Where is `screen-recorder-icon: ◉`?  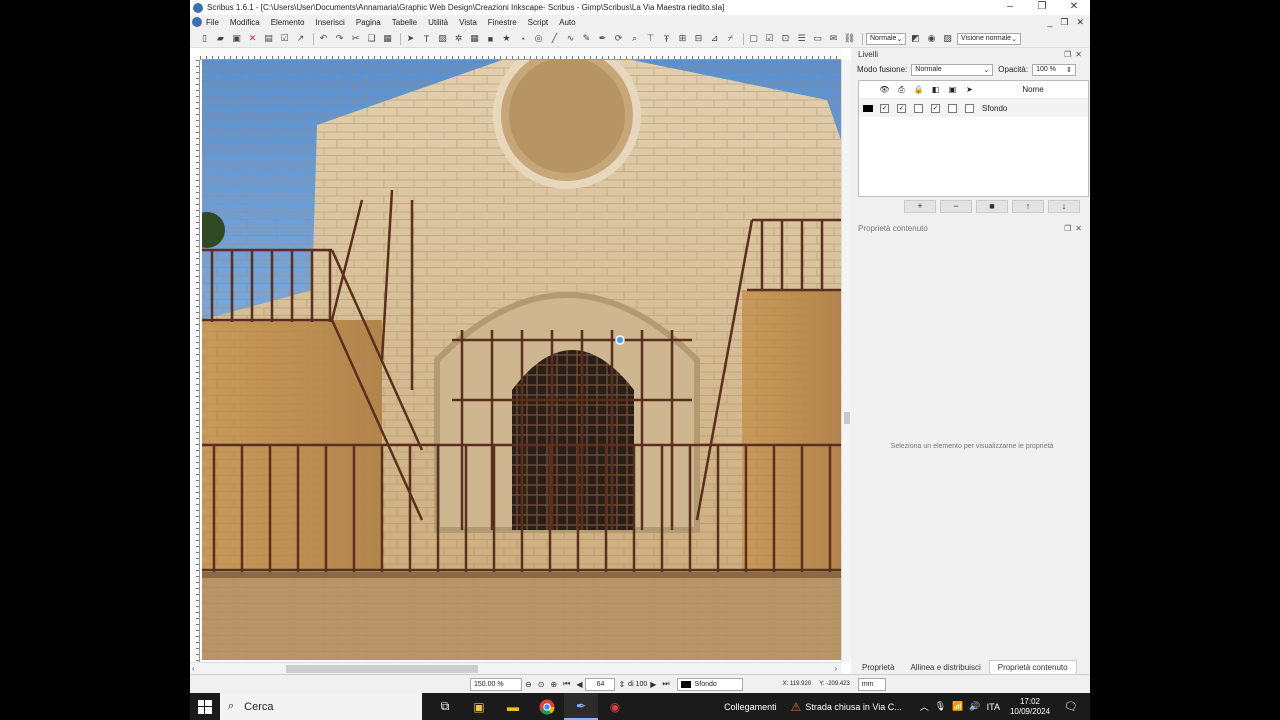
screen-recorder-icon: ◉ is located at coordinates (615, 706).